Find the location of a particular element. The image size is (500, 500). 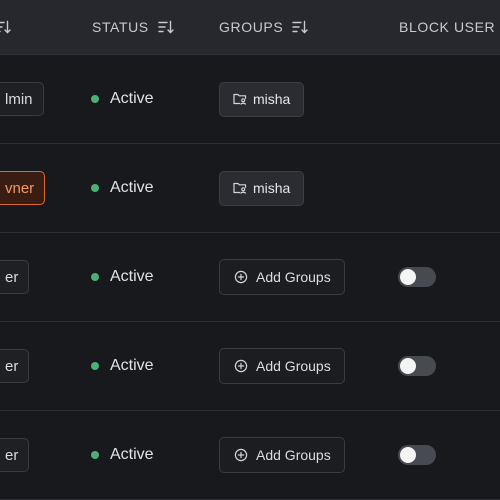

column-header-label: STATUS is located at coordinates (120, 27).